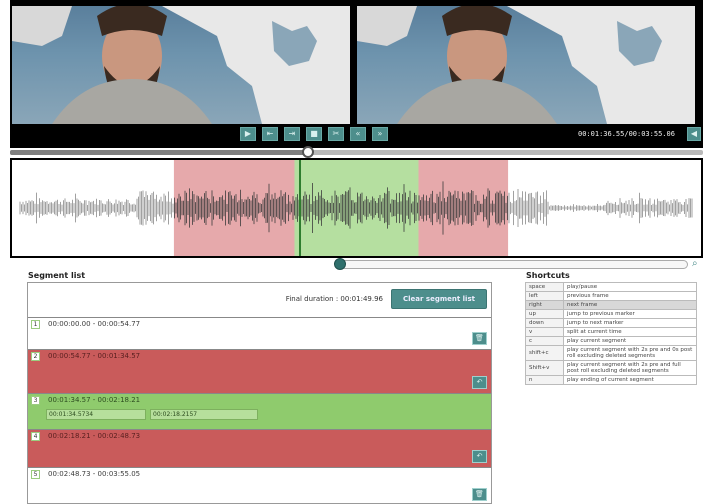  I want to click on segment-row: 5 00:02:48.73 - 00:03:55.05 🗑, so click(259, 485).